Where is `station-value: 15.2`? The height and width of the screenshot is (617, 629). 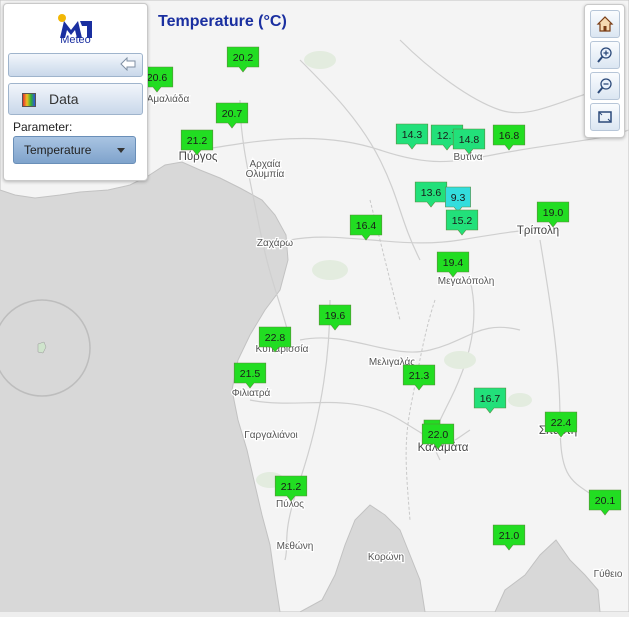 station-value: 15.2 is located at coordinates (462, 221).